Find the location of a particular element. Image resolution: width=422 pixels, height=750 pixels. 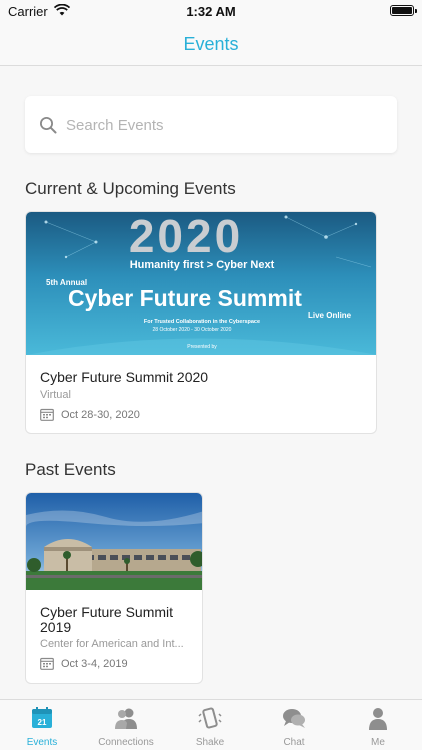

tab-chat: Chat is located at coordinates (294, 725).